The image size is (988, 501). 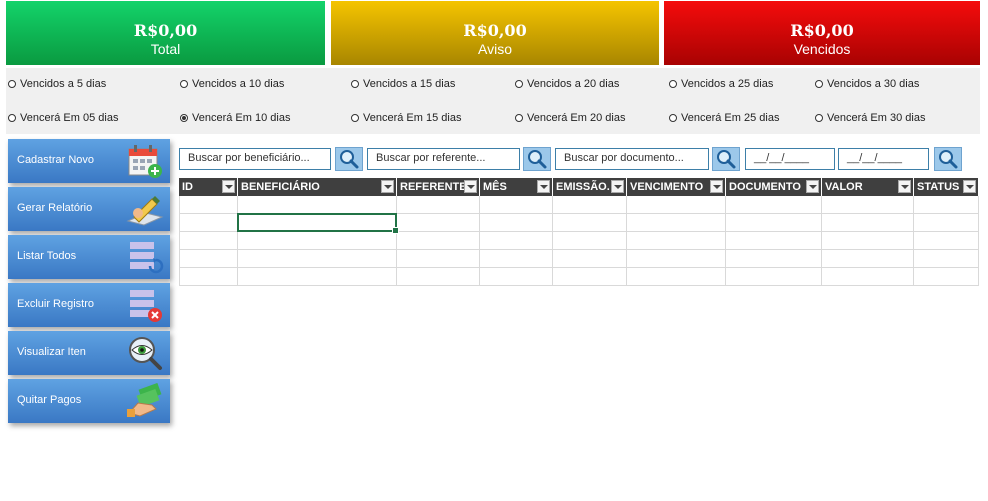 What do you see at coordinates (567, 84) in the screenshot?
I see `radio-vencidos-20: Vencidos a 20 dias` at bounding box center [567, 84].